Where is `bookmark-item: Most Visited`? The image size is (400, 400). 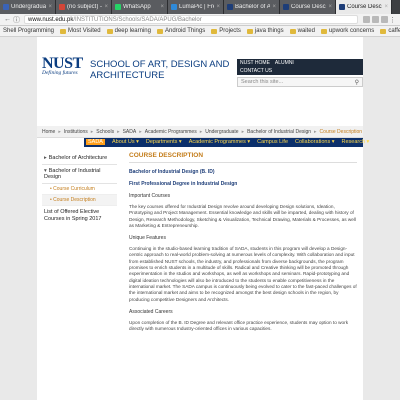 bookmark-item: Most Visited is located at coordinates (80, 31).